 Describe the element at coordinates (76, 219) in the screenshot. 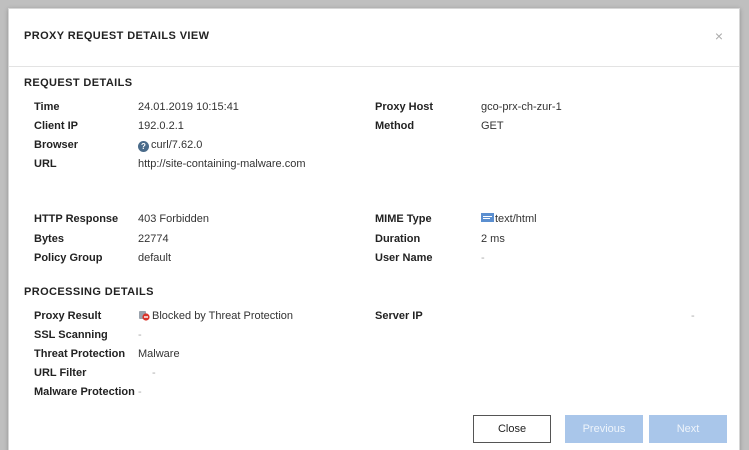

I see `http-response-label: HTTP Response` at that location.